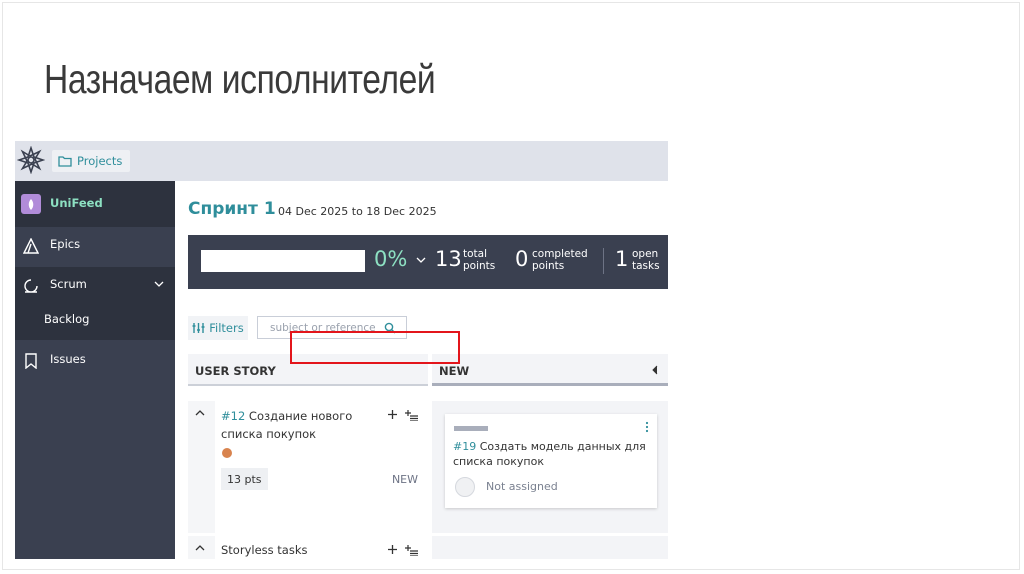  What do you see at coordinates (226, 328) in the screenshot?
I see `filters-label: Filters` at bounding box center [226, 328].